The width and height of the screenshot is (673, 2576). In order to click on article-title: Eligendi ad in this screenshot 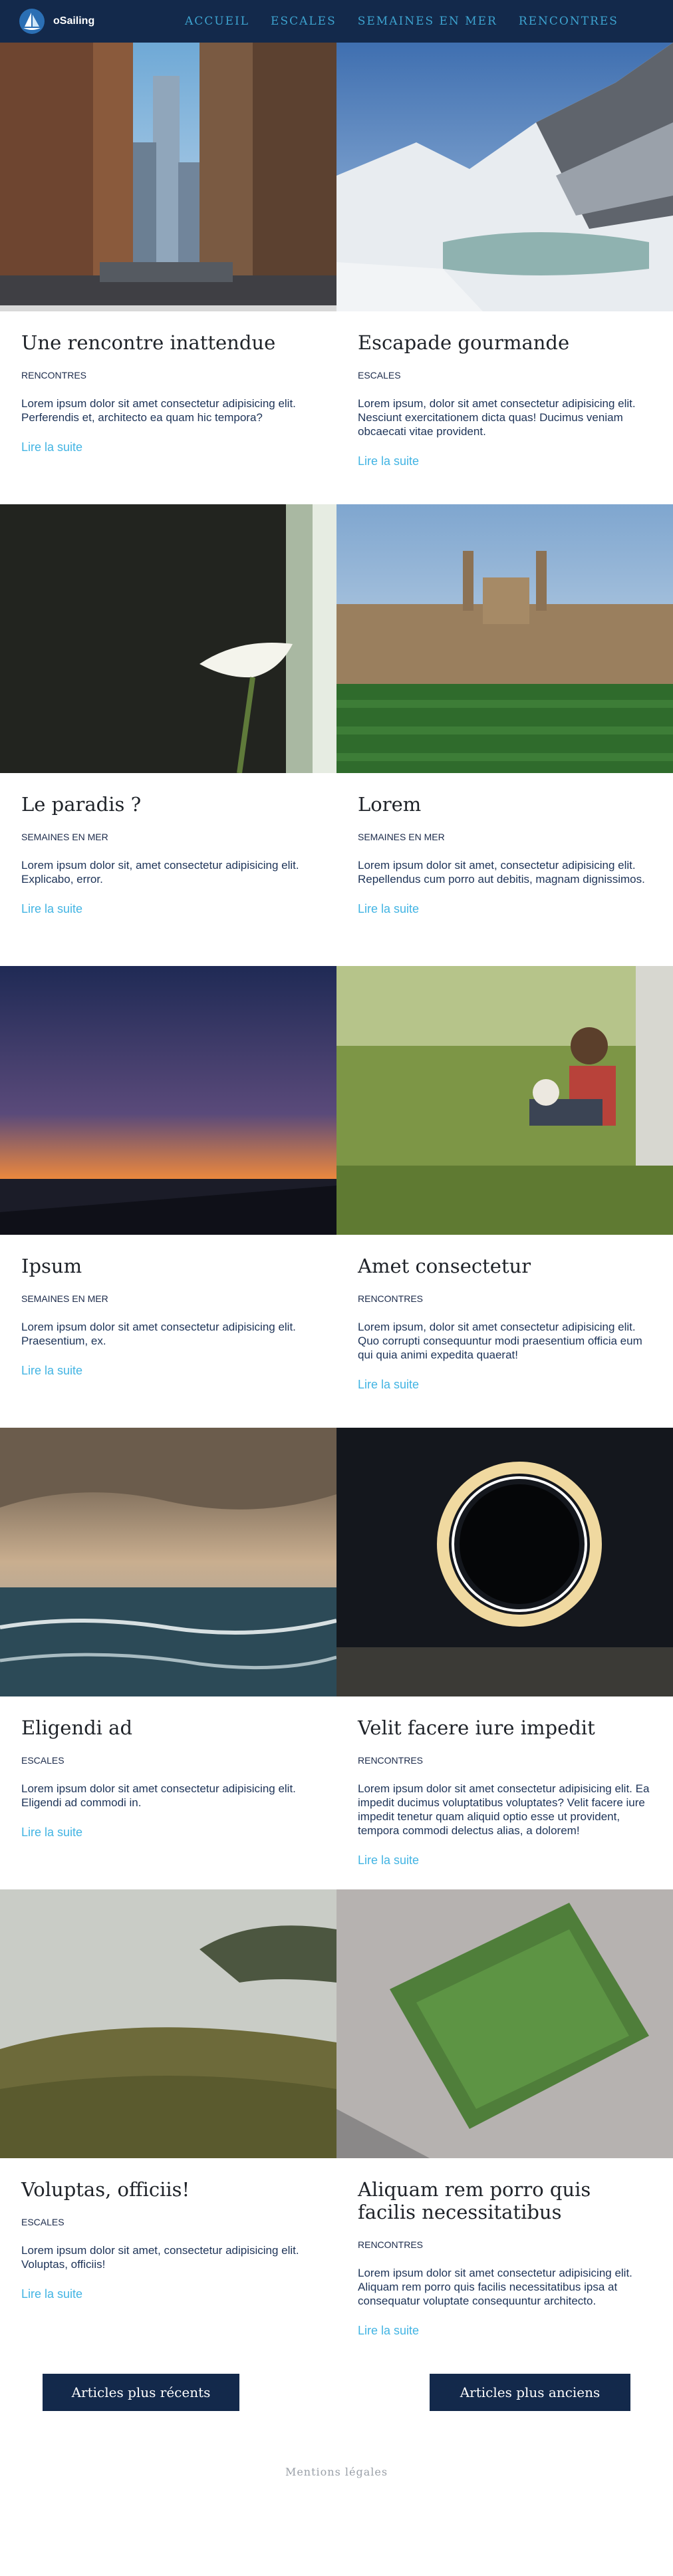, I will do `click(168, 1727)`.